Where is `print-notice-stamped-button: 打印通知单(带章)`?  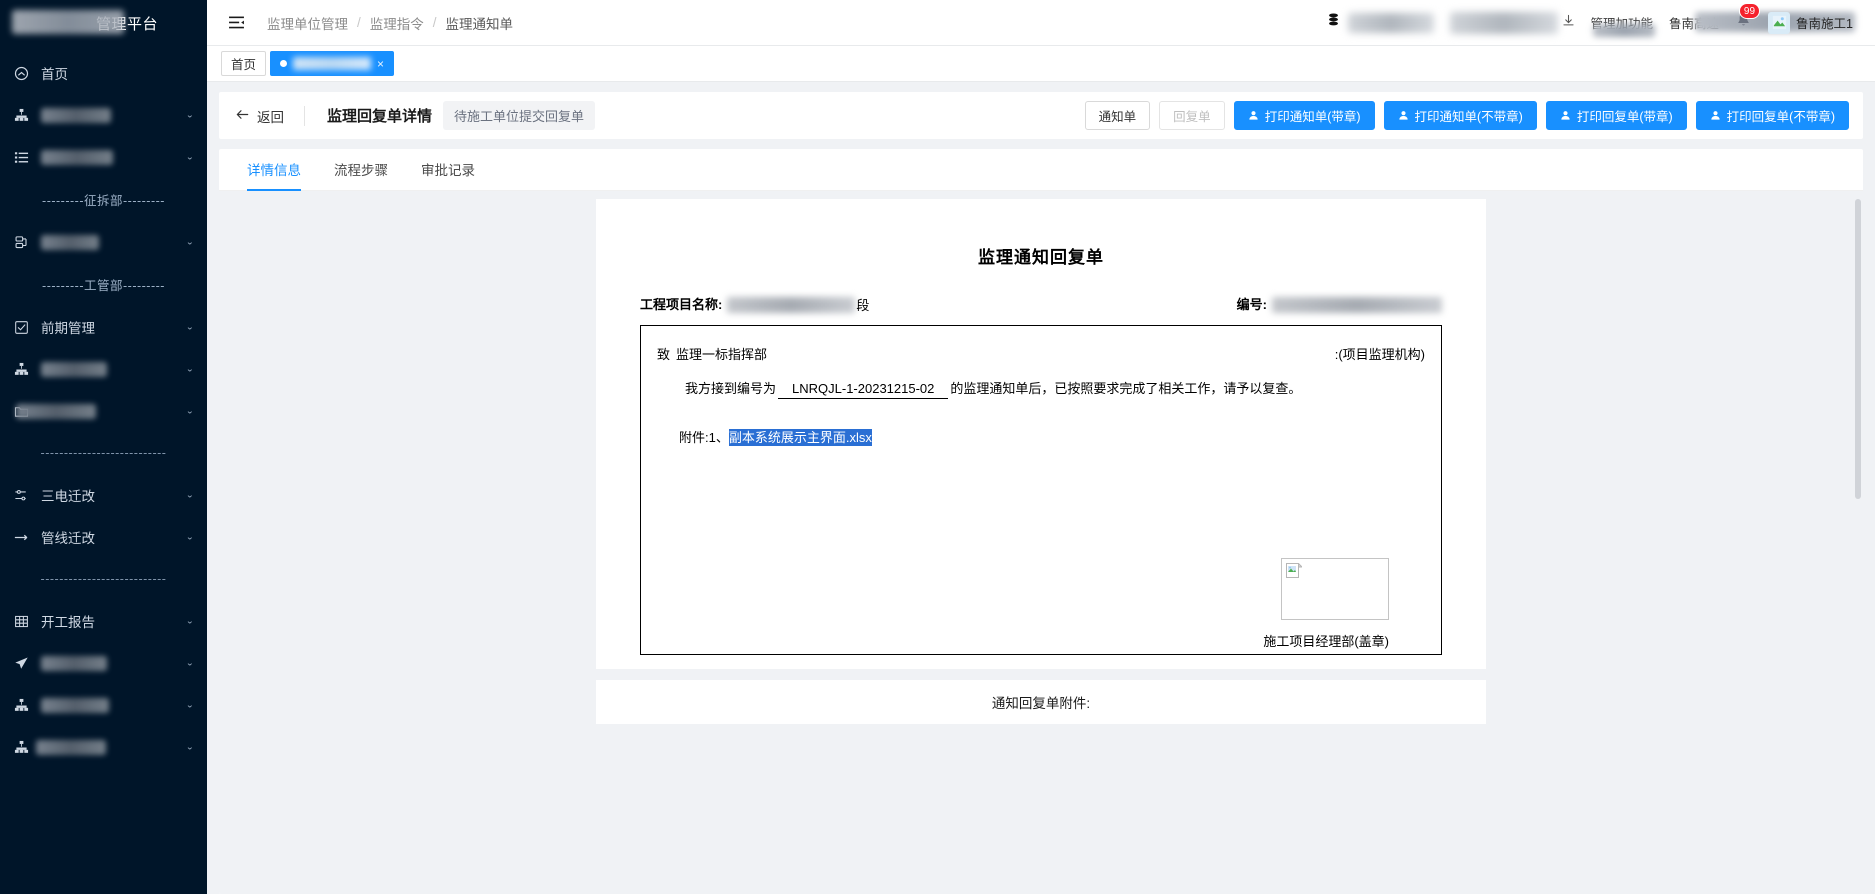
print-notice-stamped-button: 打印通知单(带章) is located at coordinates (1304, 115).